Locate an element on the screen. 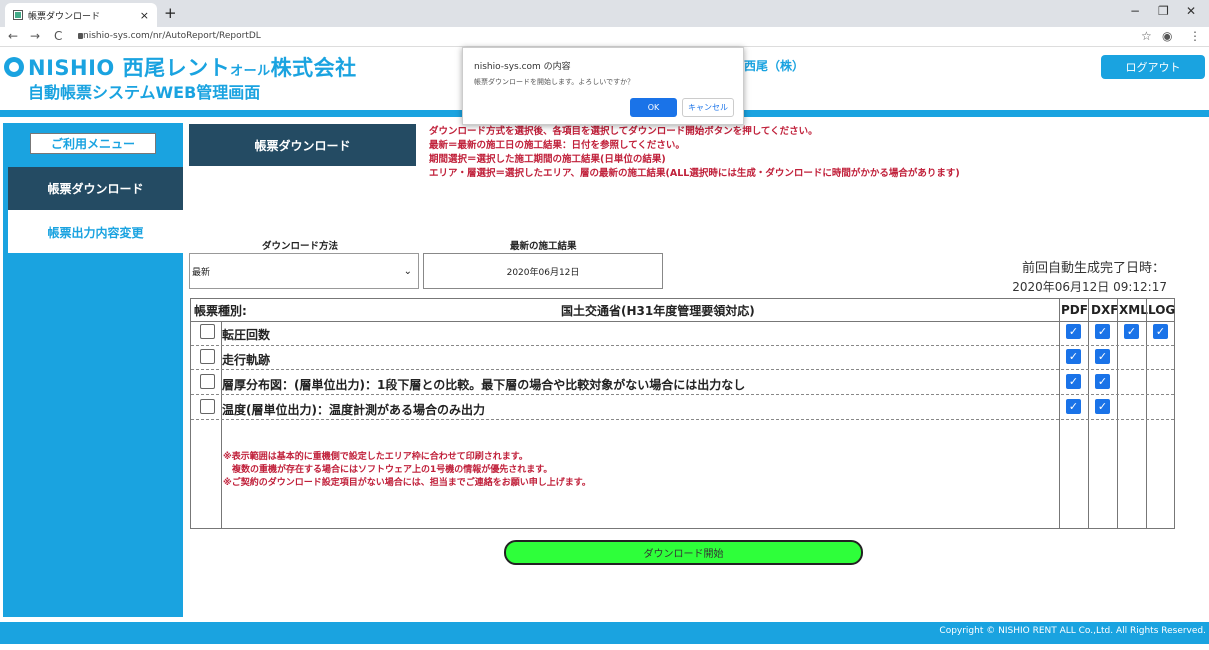 This screenshot has height=650, width=1209. logo-mark-icon is located at coordinates (14, 67).